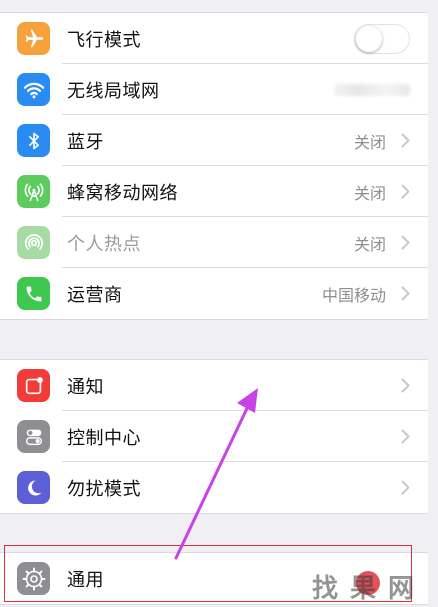 This screenshot has width=438, height=607. I want to click on annotation-arrow, so click(216, 474).